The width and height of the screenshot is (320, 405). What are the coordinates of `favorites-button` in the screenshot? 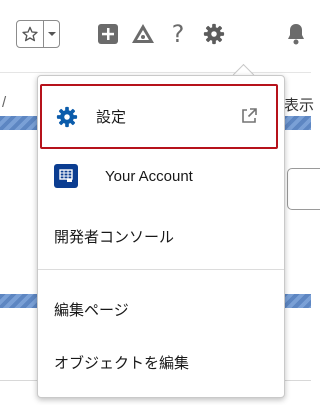 It's located at (30, 34).